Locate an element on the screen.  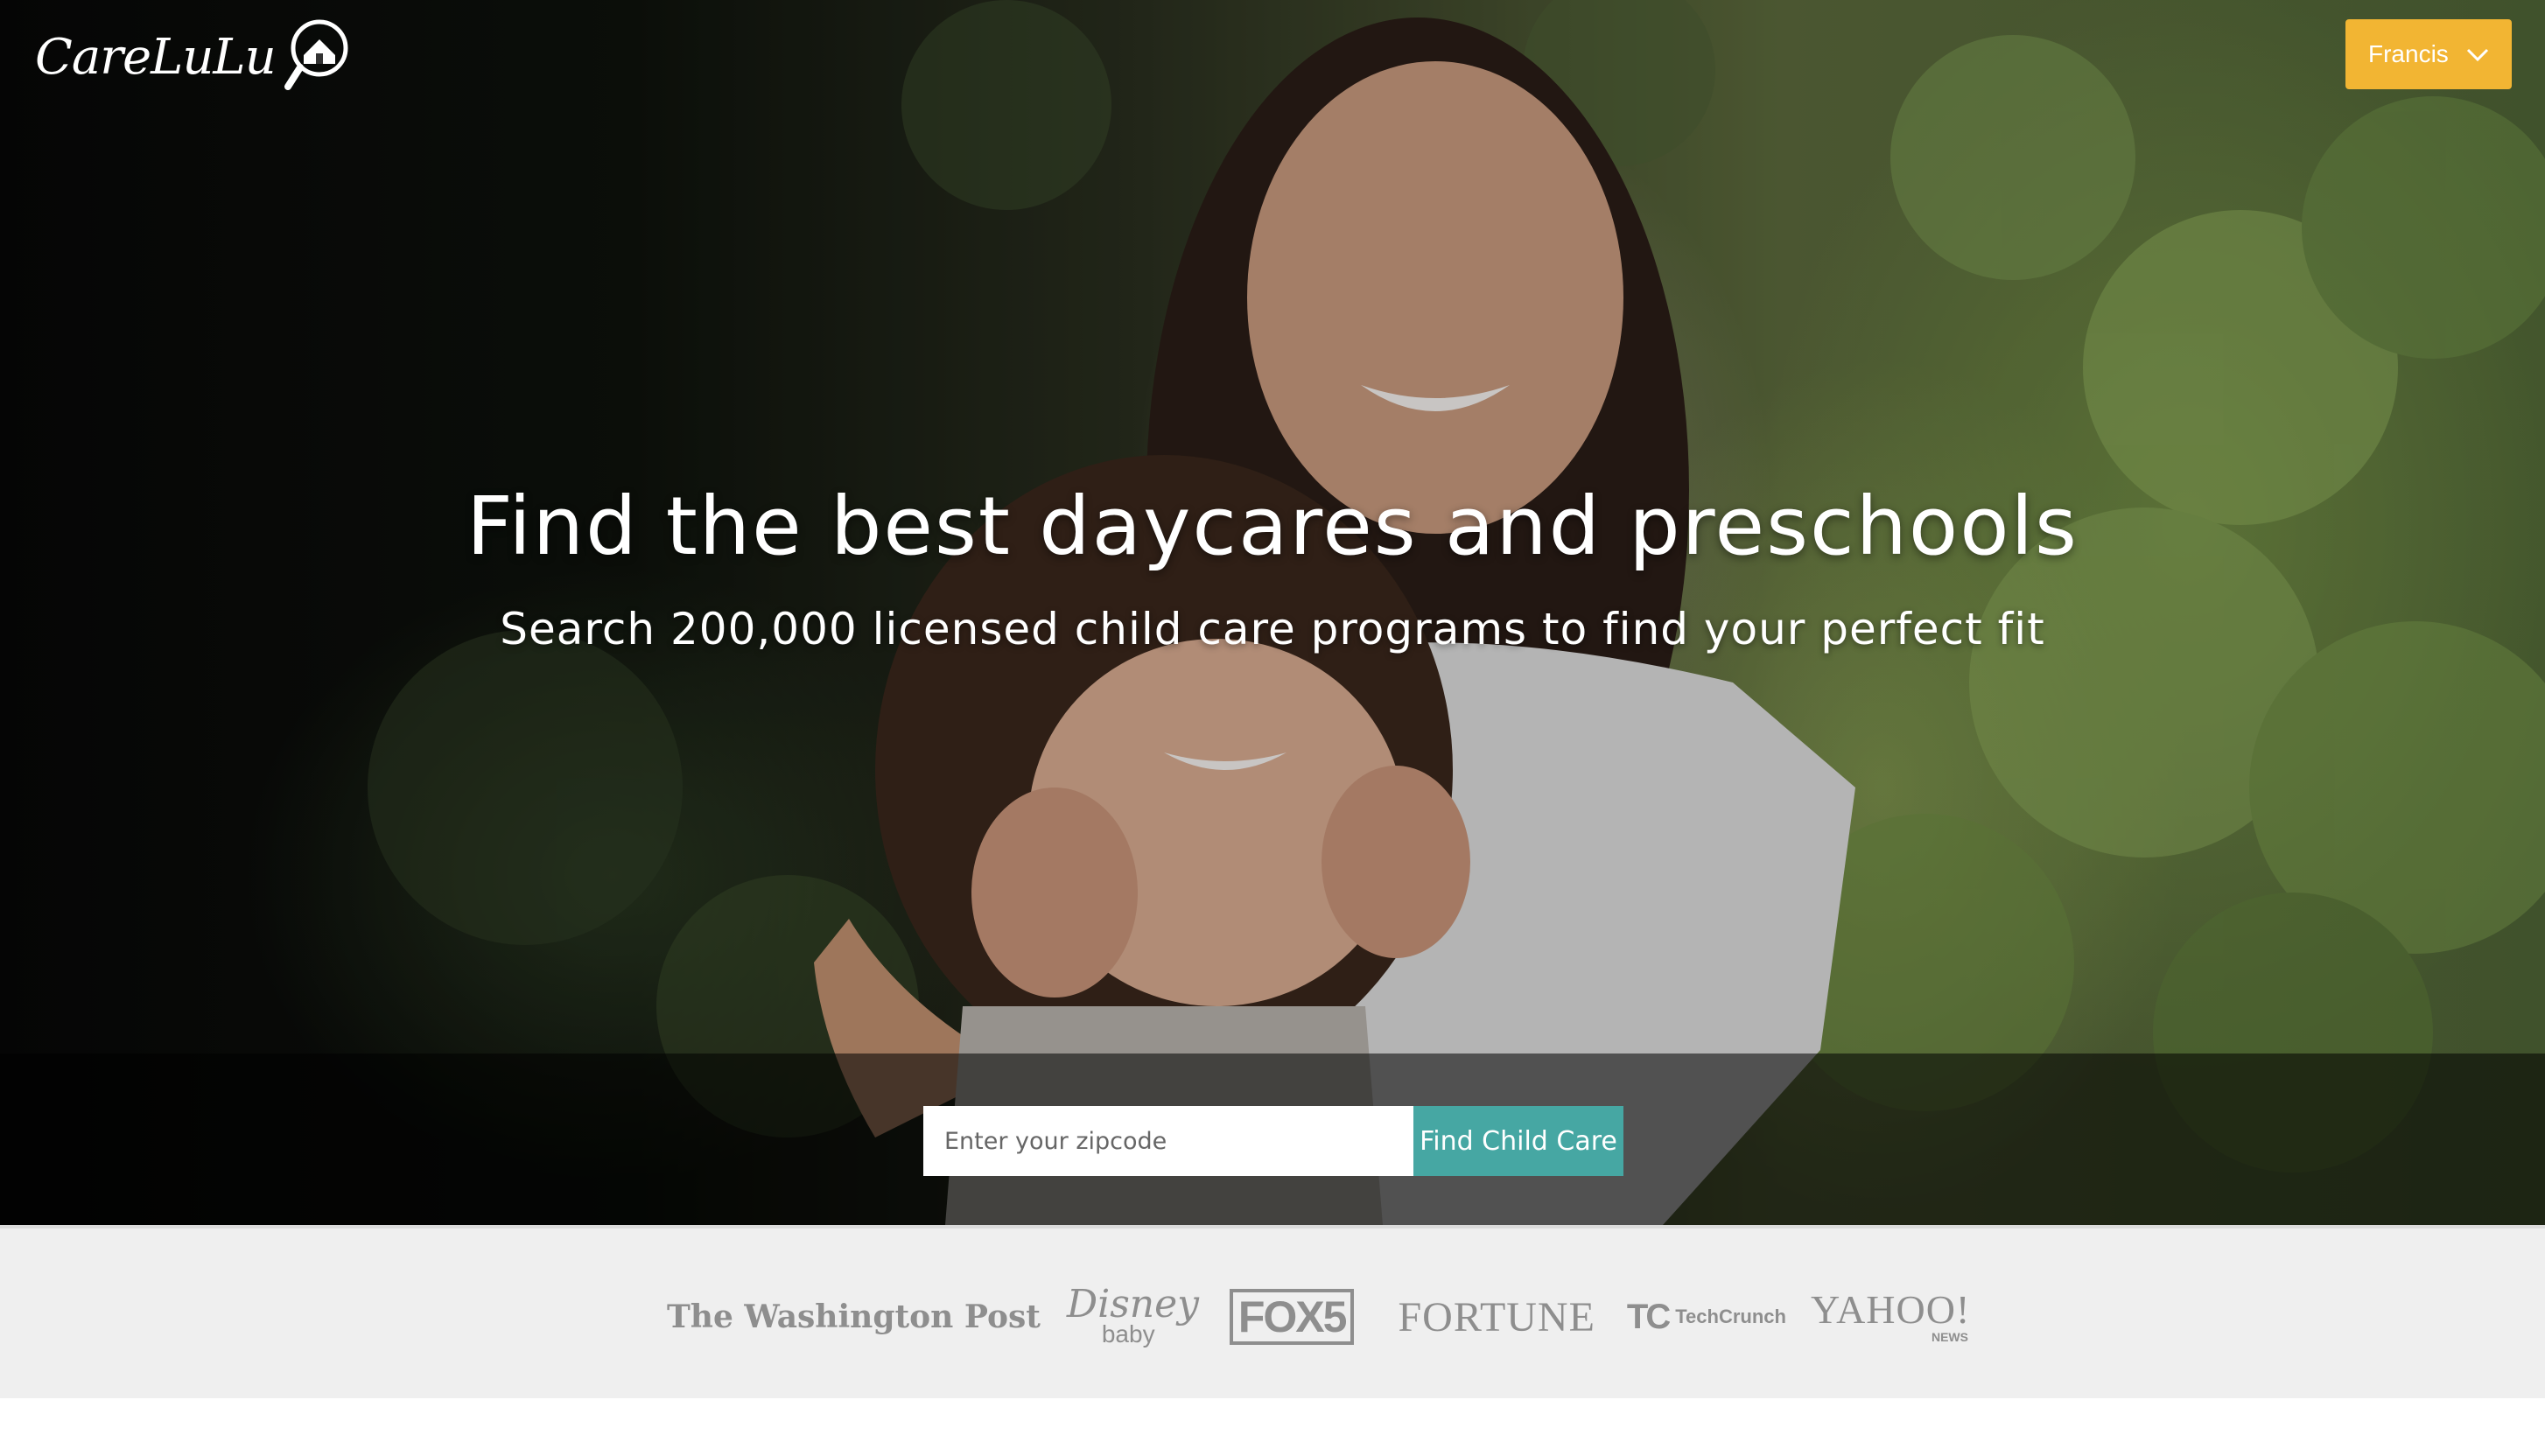
brand-name: CareLuLu is located at coordinates (156, 57).